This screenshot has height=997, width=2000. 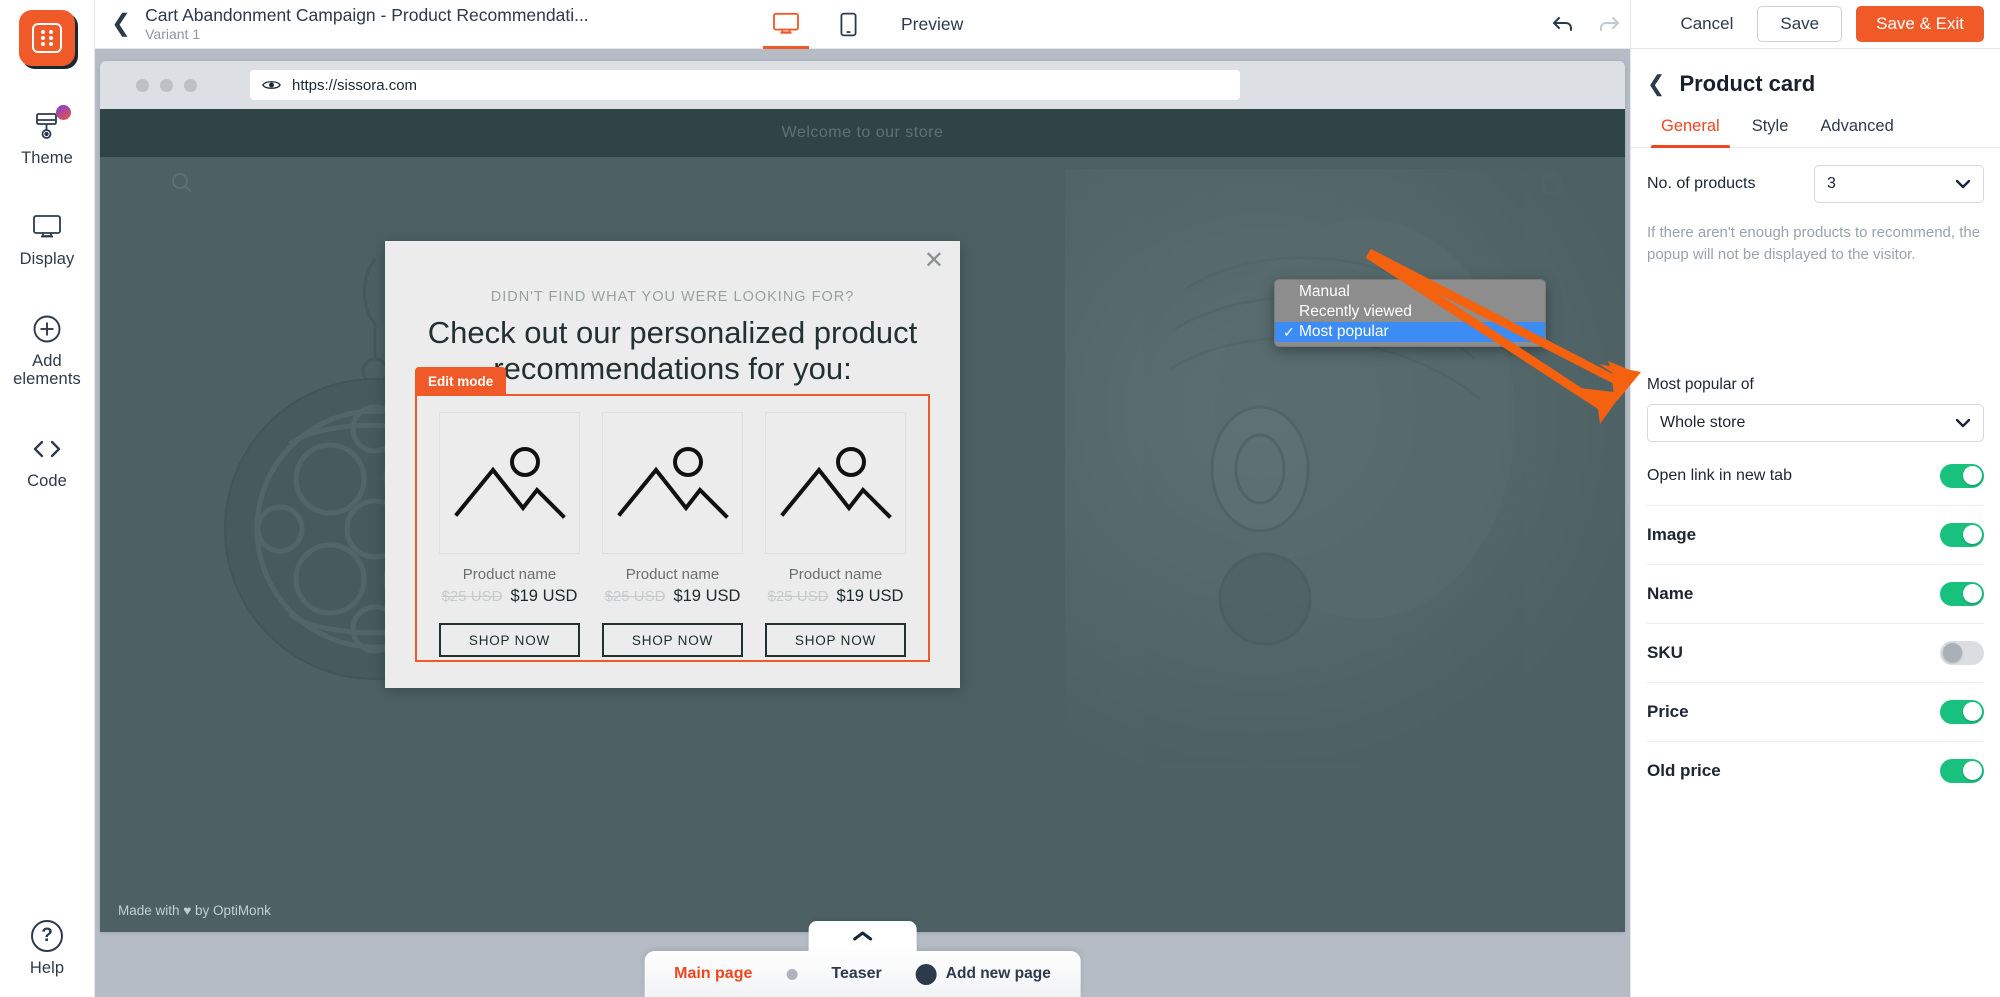 I want to click on dropdown-option-most-popular: ✓ Most popular, so click(x=1410, y=332).